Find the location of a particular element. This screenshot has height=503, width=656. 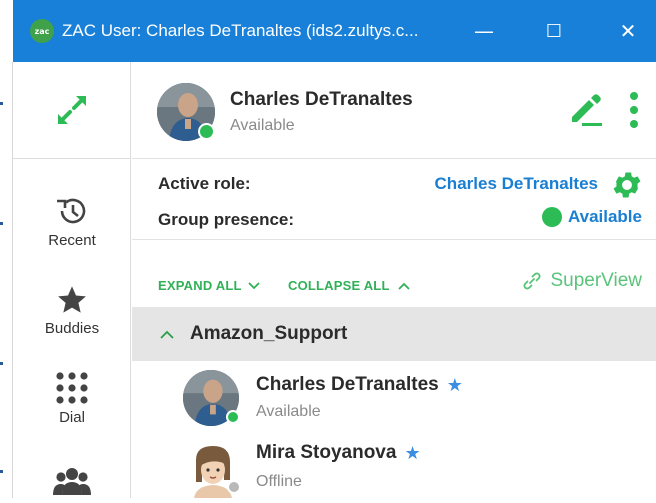

member-status: Offline is located at coordinates (279, 481).